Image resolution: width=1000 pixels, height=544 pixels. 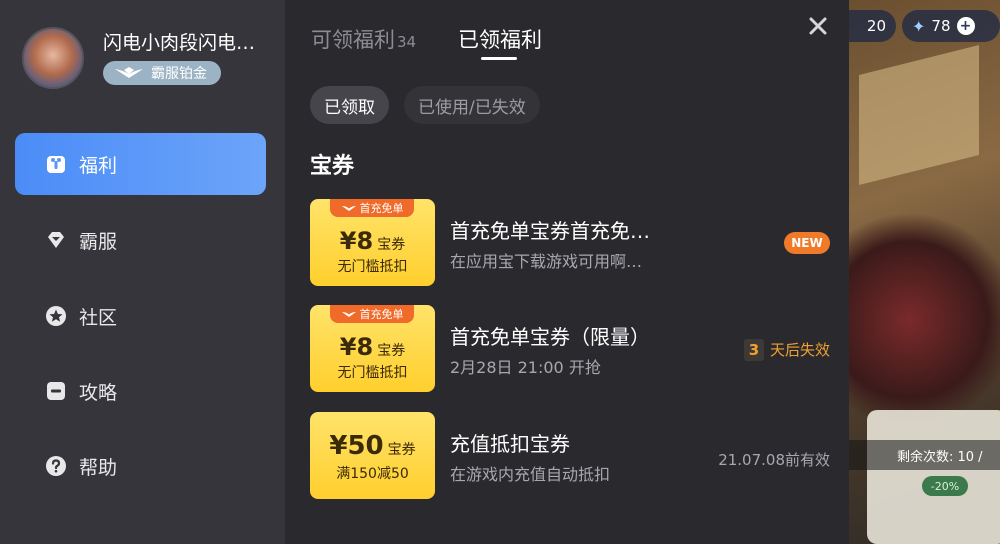 What do you see at coordinates (140, 164) in the screenshot?
I see `sidebar-item-welfare: 福利` at bounding box center [140, 164].